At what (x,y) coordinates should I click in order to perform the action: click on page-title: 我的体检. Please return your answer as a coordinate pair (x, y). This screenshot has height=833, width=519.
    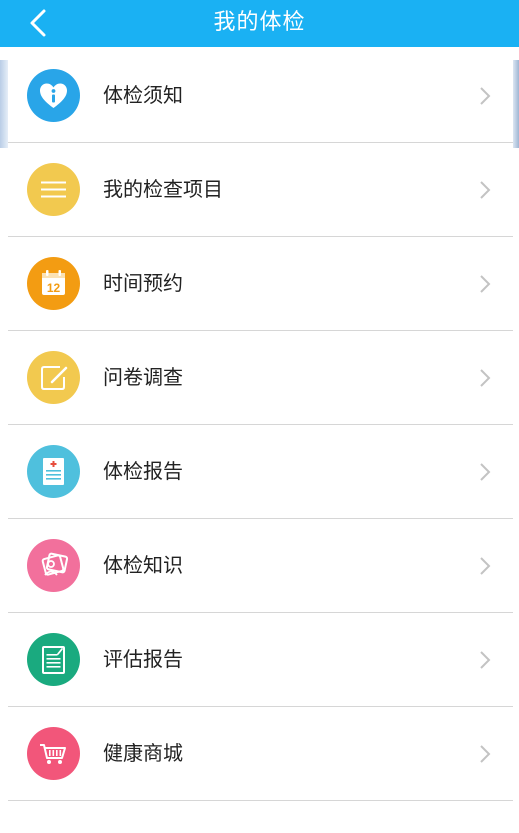
    Looking at the image, I should click on (259, 22).